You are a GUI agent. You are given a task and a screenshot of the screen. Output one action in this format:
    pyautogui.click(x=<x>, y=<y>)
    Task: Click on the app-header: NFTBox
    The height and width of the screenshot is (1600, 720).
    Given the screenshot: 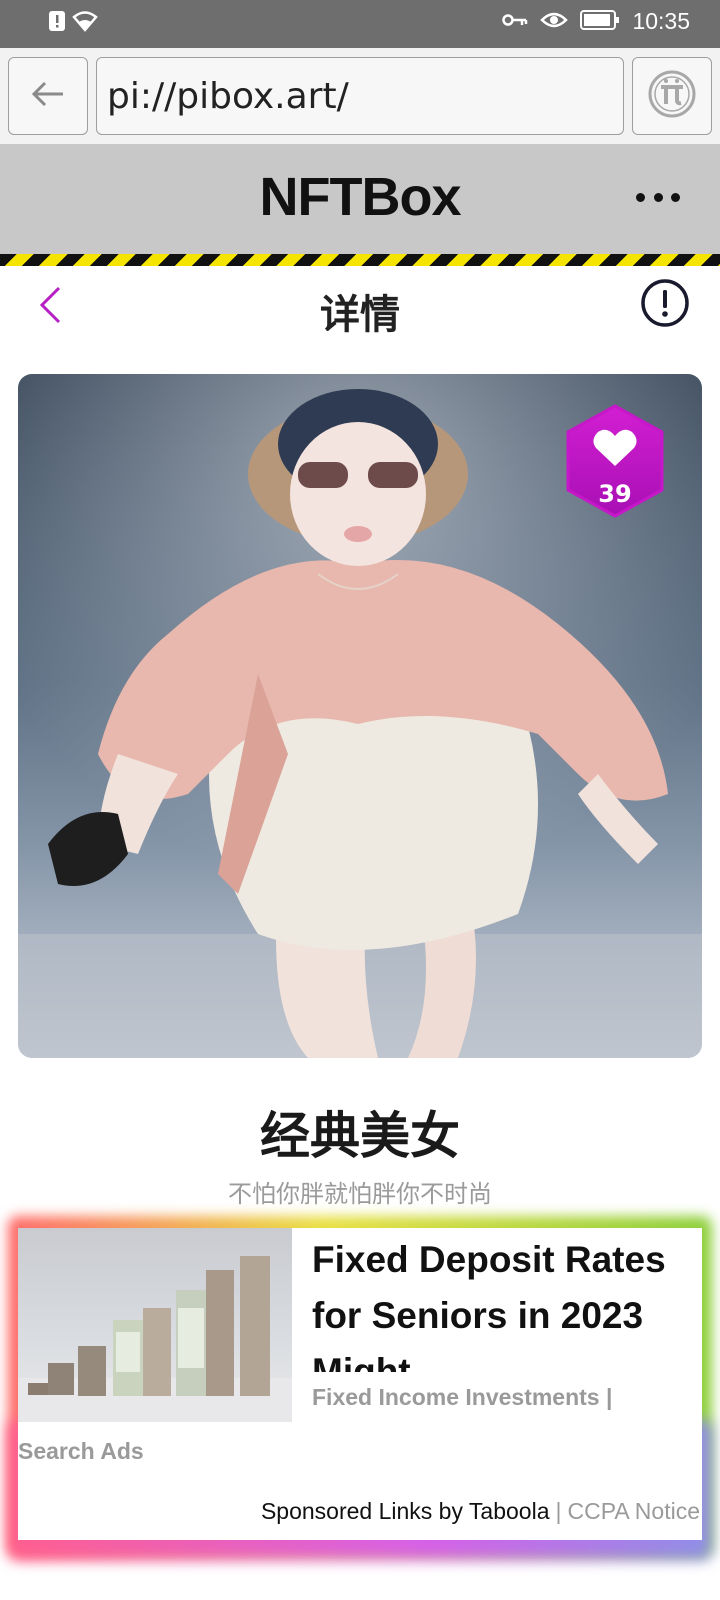 What is the action you would take?
    pyautogui.click(x=360, y=199)
    